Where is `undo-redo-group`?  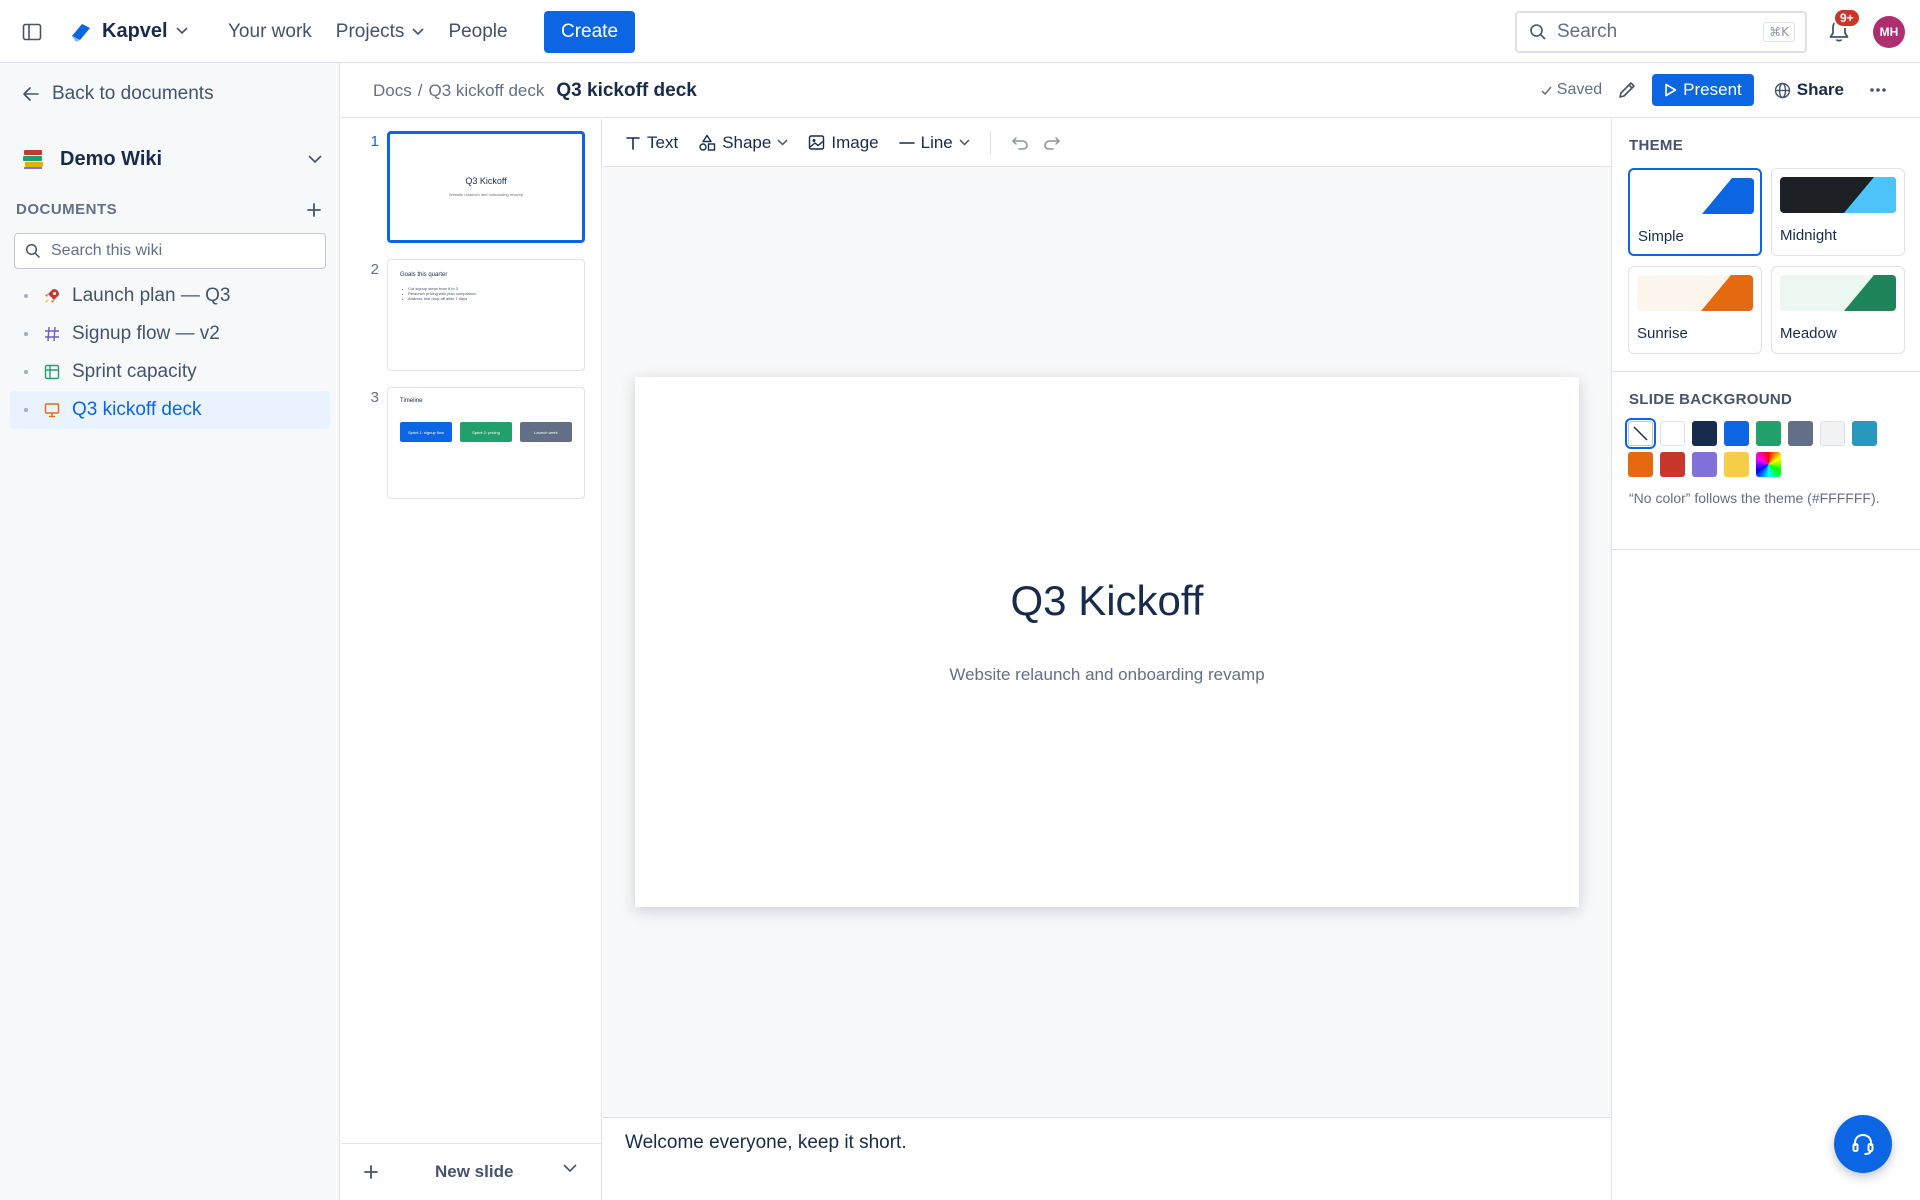
undo-redo-group is located at coordinates (1036, 143).